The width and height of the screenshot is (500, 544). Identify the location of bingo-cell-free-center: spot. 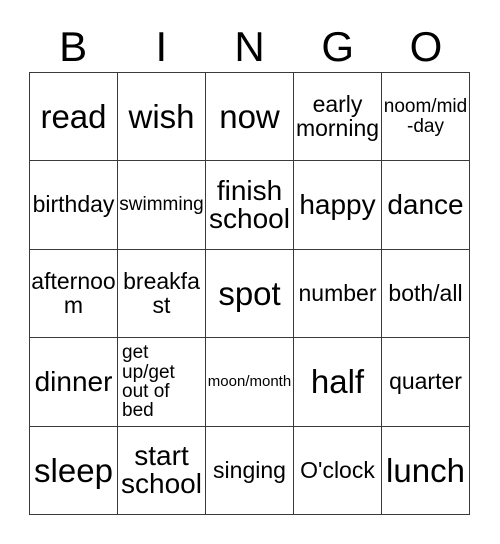
(250, 294).